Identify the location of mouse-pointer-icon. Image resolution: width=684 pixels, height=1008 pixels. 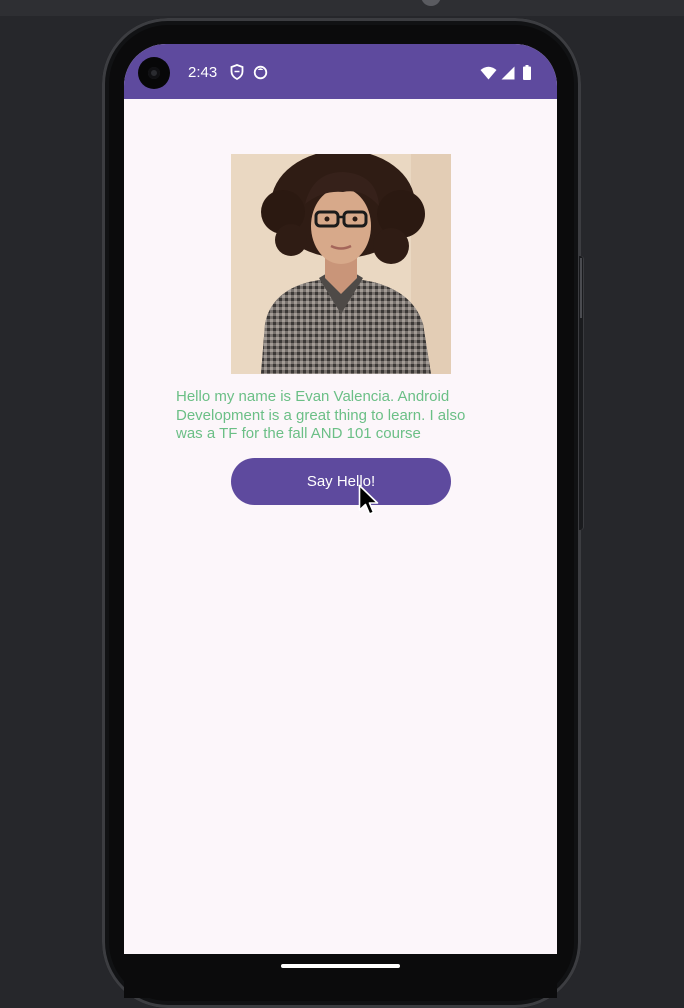
(369, 502).